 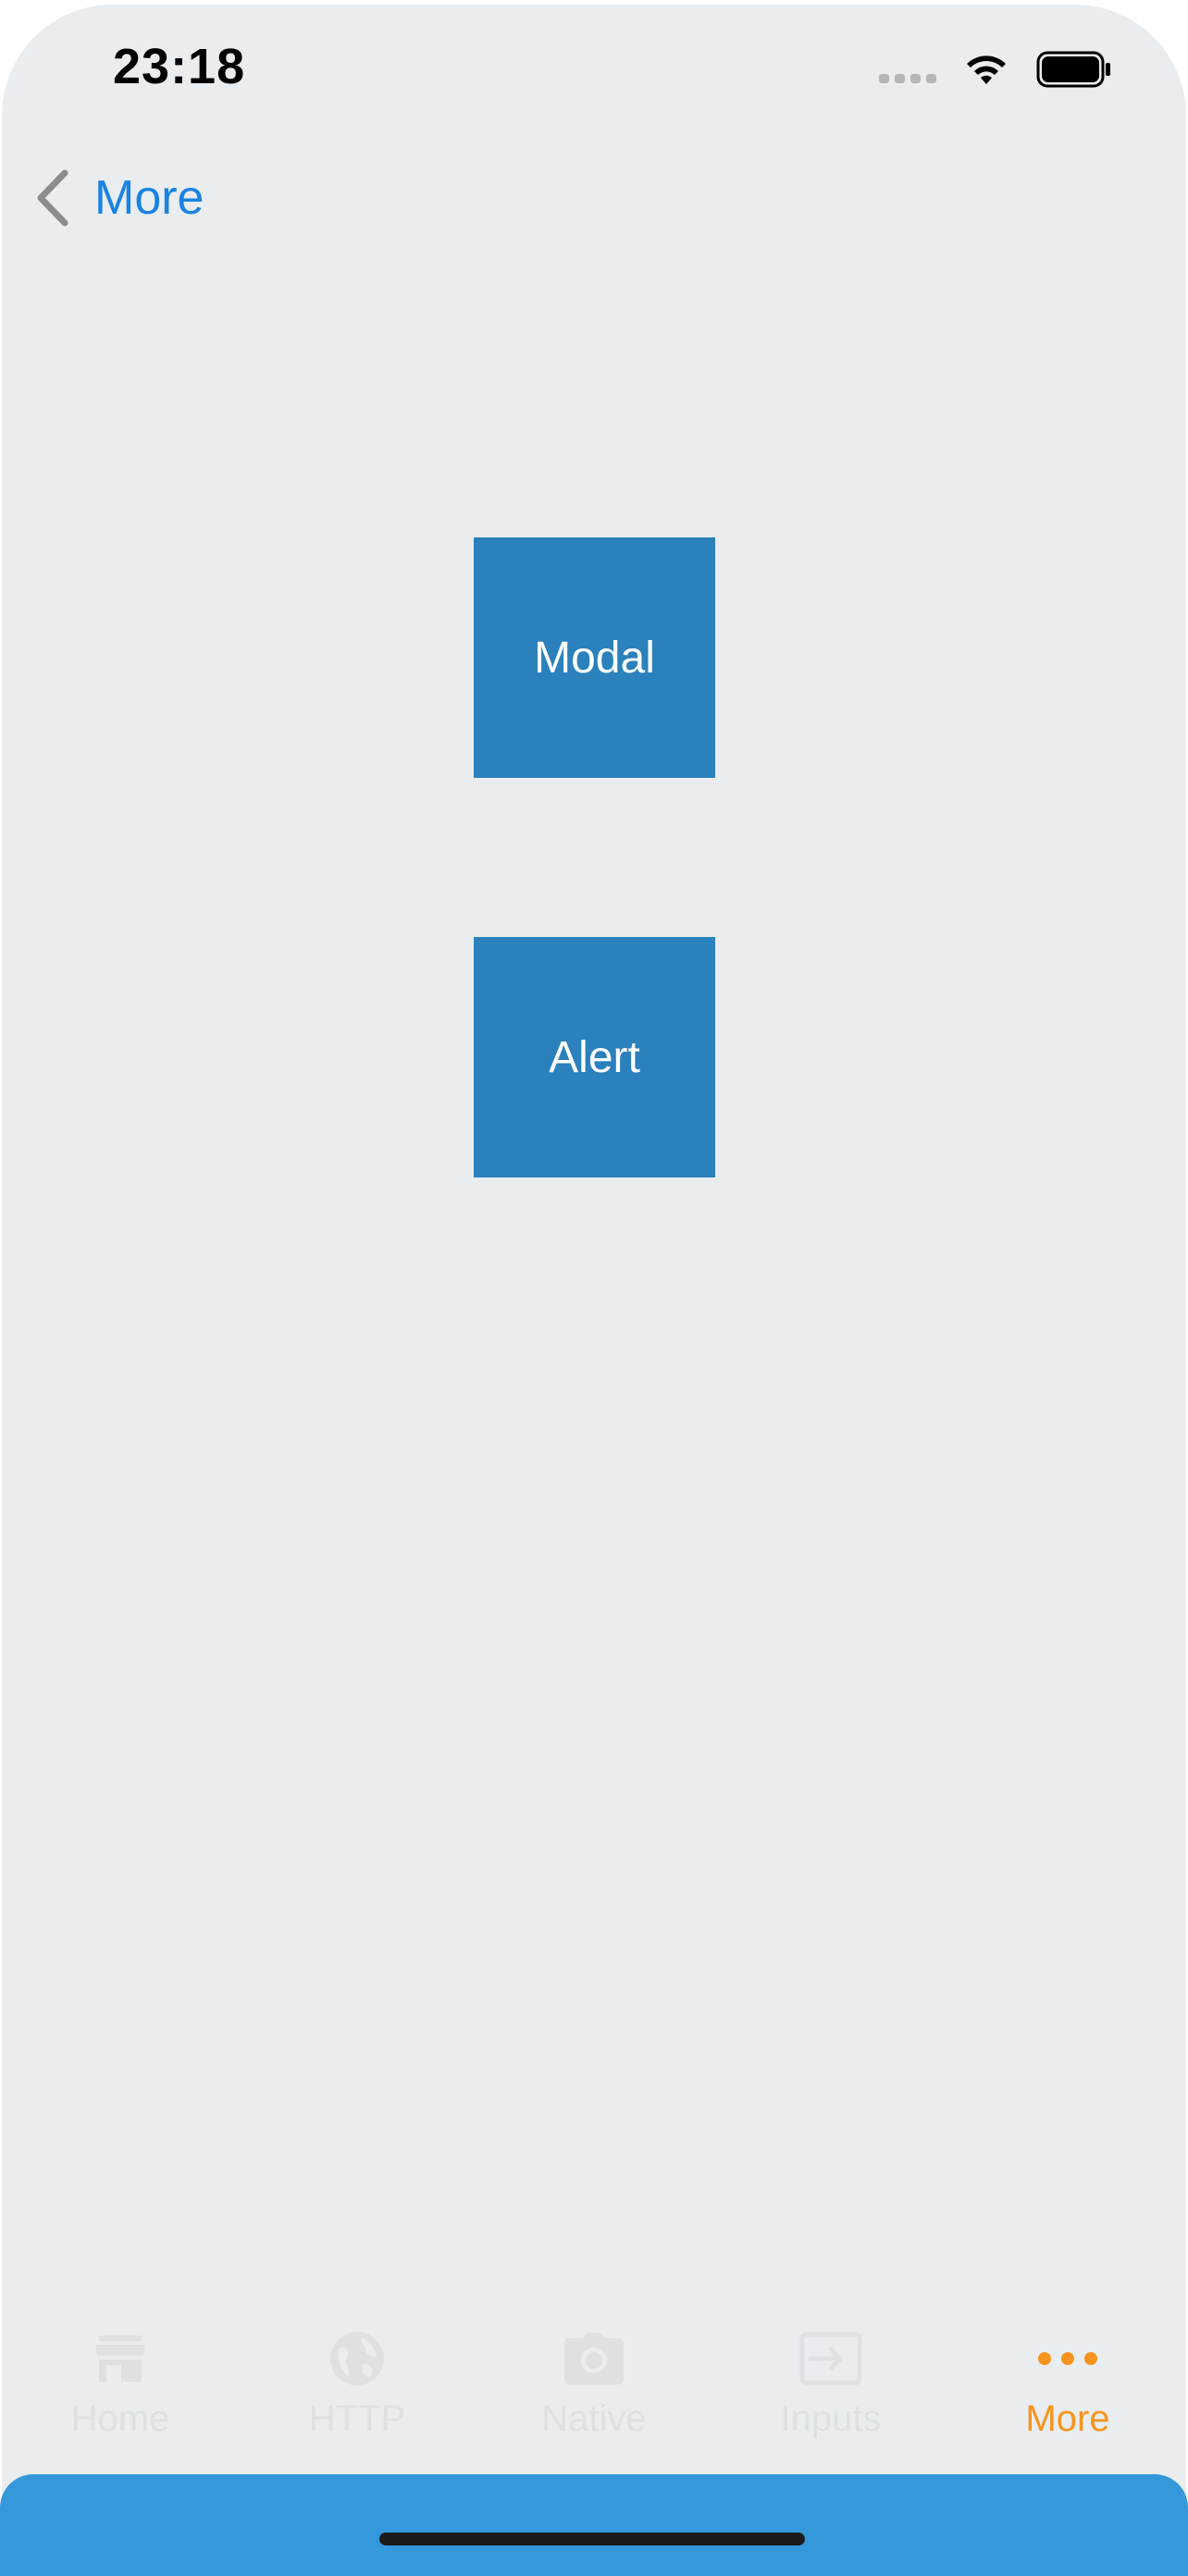 I want to click on input-icon, so click(x=831, y=2358).